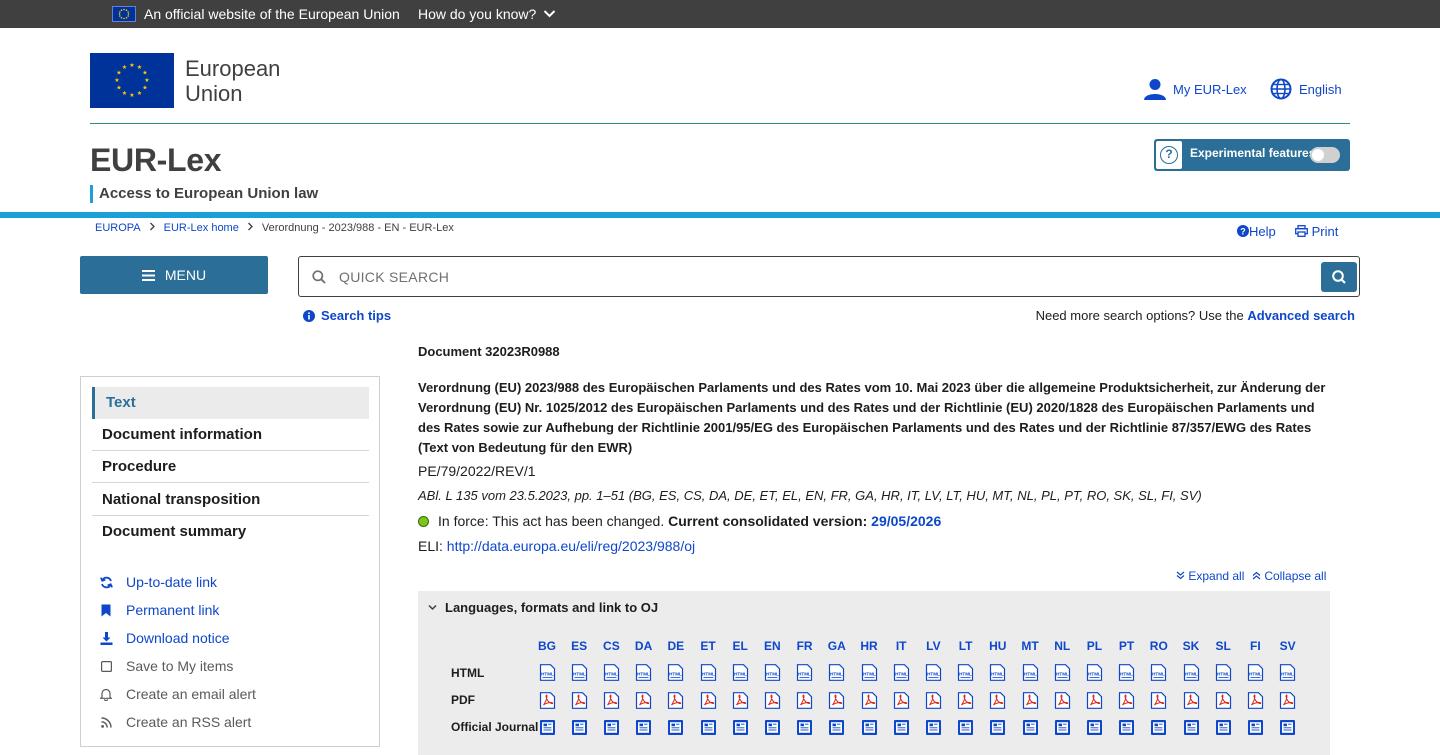 The width and height of the screenshot is (1440, 755). What do you see at coordinates (1301, 315) in the screenshot?
I see `advanced-search-link: Advanced search` at bounding box center [1301, 315].